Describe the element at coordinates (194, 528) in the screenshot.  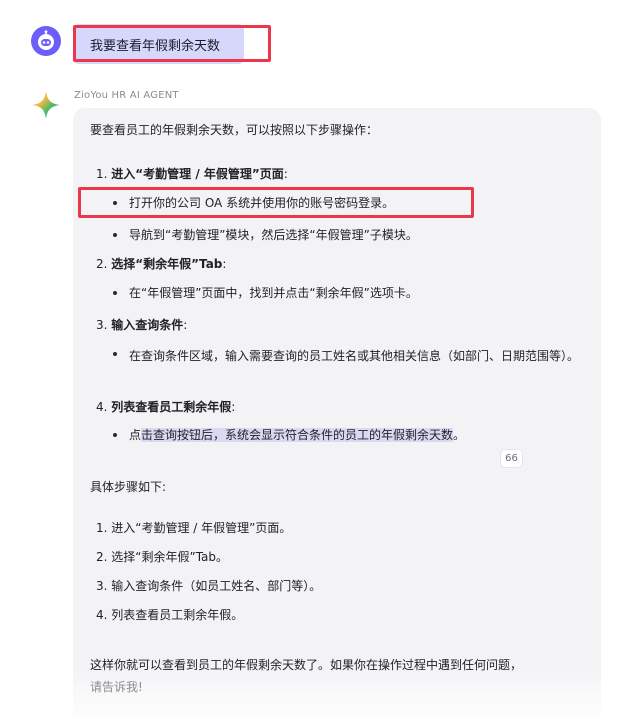
I see `summary-step: 1. 进入“考勤管理 / 年假管理”页面。` at that location.